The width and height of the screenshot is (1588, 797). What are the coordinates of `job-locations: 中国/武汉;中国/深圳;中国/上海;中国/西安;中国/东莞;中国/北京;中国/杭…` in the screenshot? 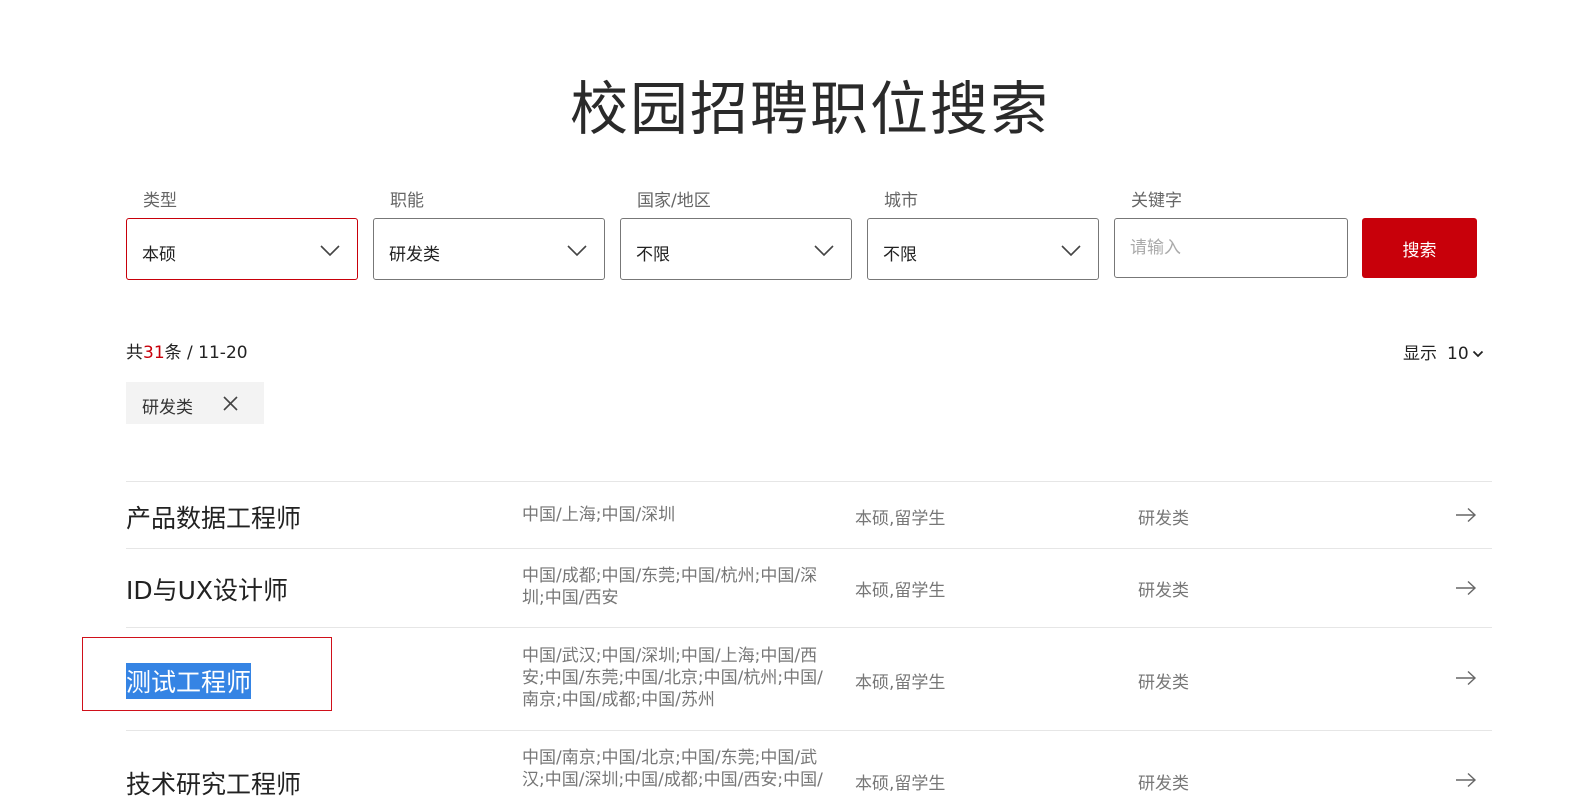 It's located at (672, 678).